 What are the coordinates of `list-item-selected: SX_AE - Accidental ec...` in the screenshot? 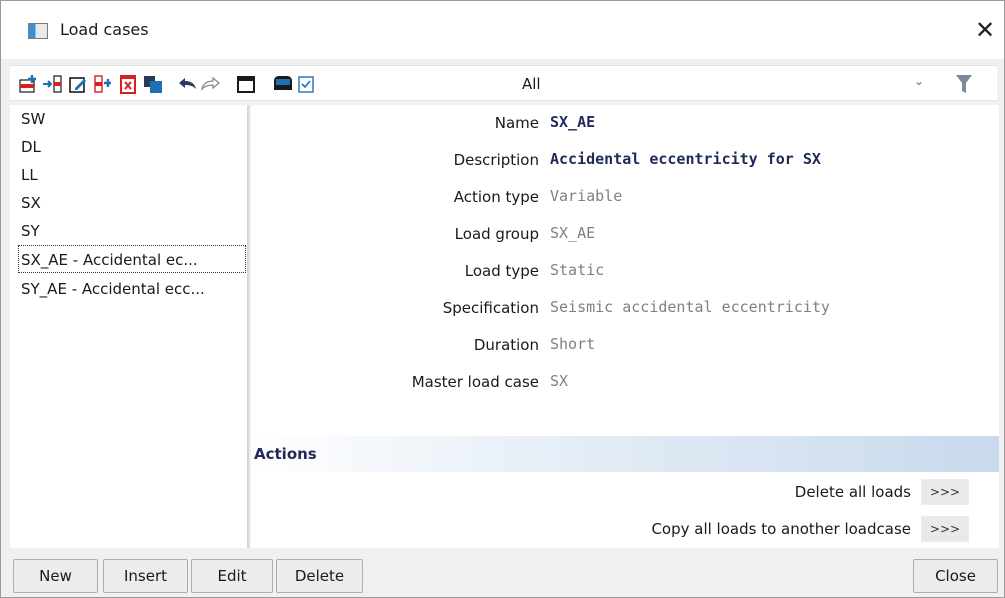 It's located at (132, 259).